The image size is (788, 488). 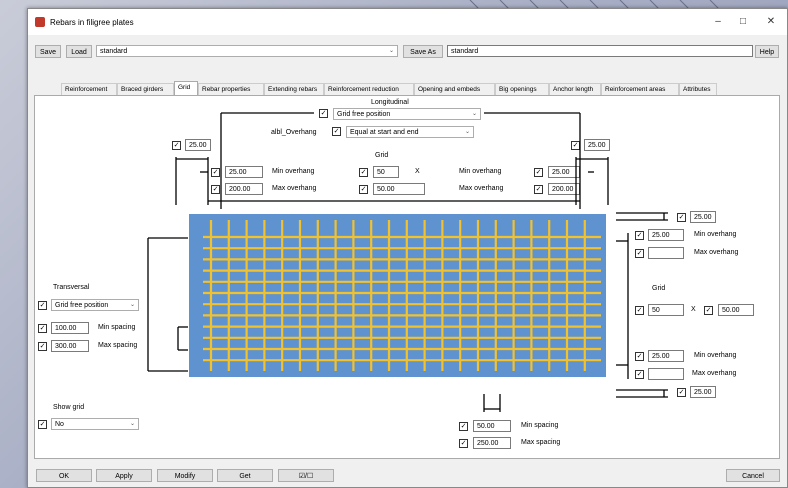 I want to click on cancel-button: Cancel, so click(x=753, y=475).